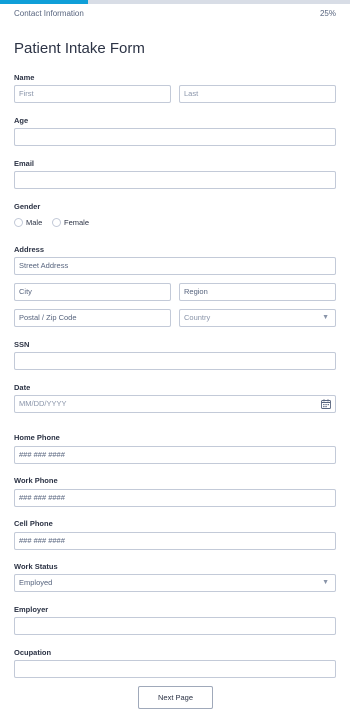 The image size is (350, 723). What do you see at coordinates (24, 163) in the screenshot?
I see `email-label: Email` at bounding box center [24, 163].